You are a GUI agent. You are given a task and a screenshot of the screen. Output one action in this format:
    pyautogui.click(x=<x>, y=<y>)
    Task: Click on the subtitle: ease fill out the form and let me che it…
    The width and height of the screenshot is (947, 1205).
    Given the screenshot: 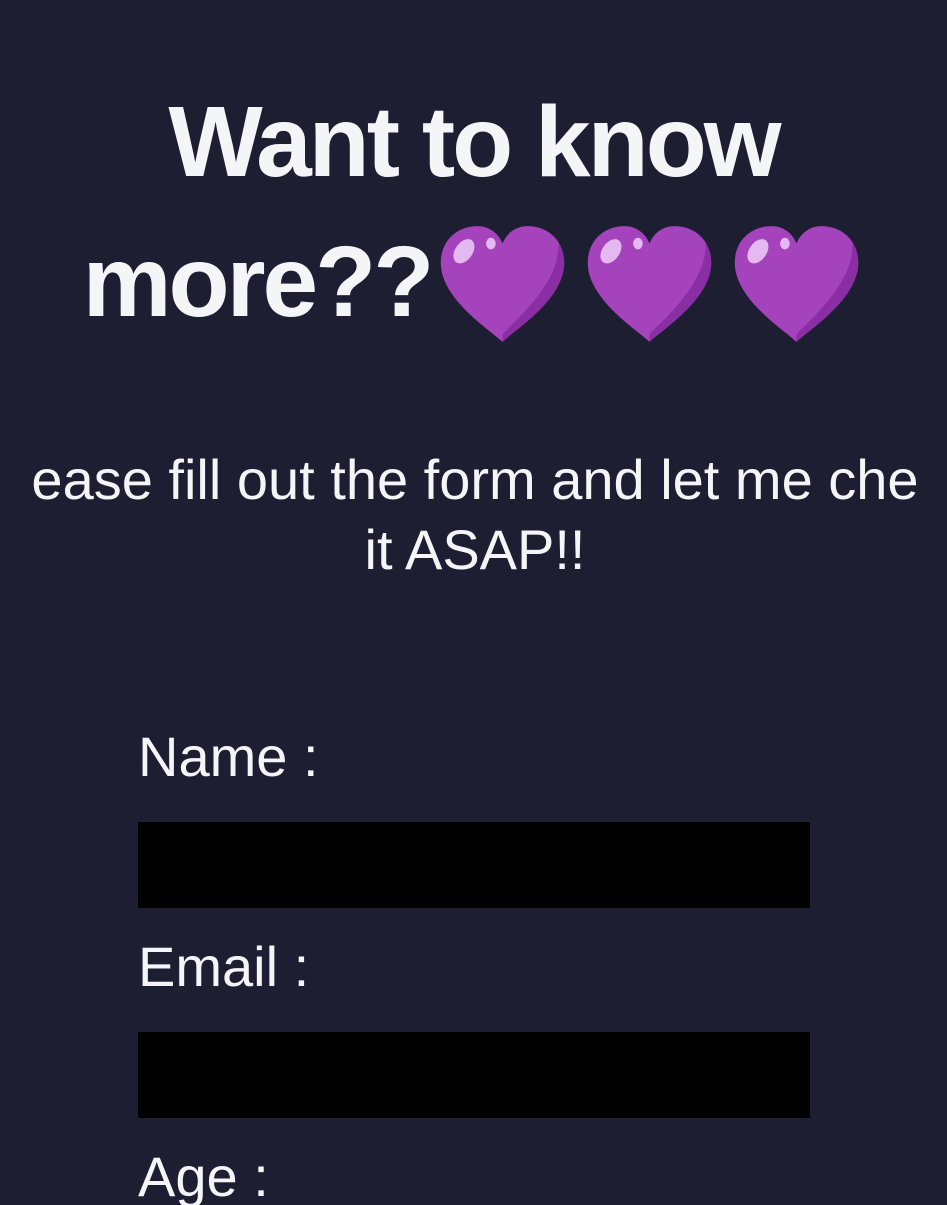 What is the action you would take?
    pyautogui.click(x=473, y=515)
    